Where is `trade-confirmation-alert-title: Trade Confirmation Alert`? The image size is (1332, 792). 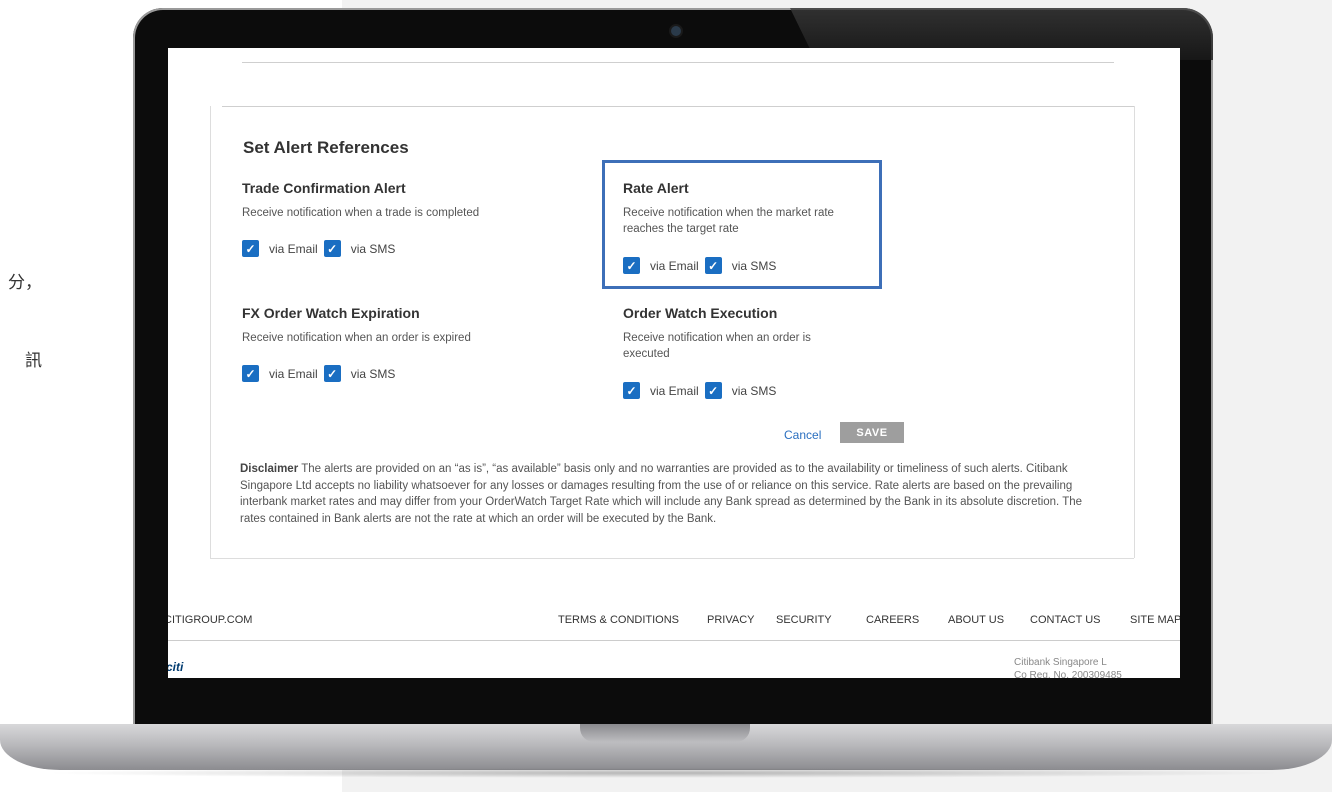
trade-confirmation-alert-title: Trade Confirmation Alert is located at coordinates (324, 188).